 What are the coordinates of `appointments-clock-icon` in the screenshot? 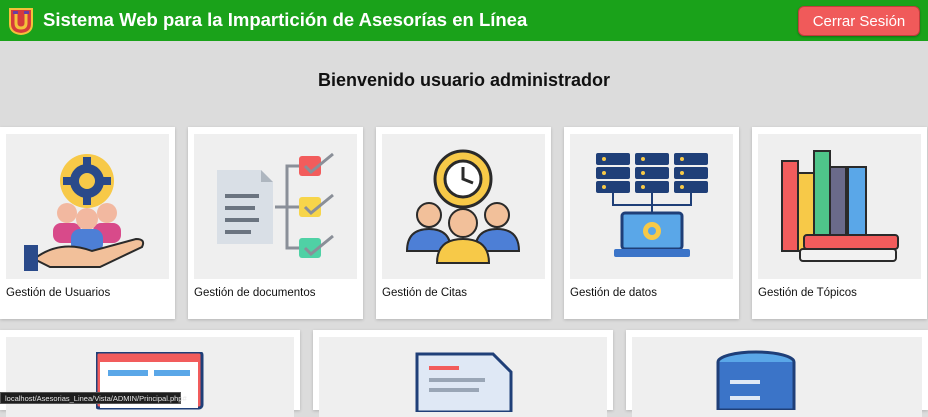 It's located at (463, 206).